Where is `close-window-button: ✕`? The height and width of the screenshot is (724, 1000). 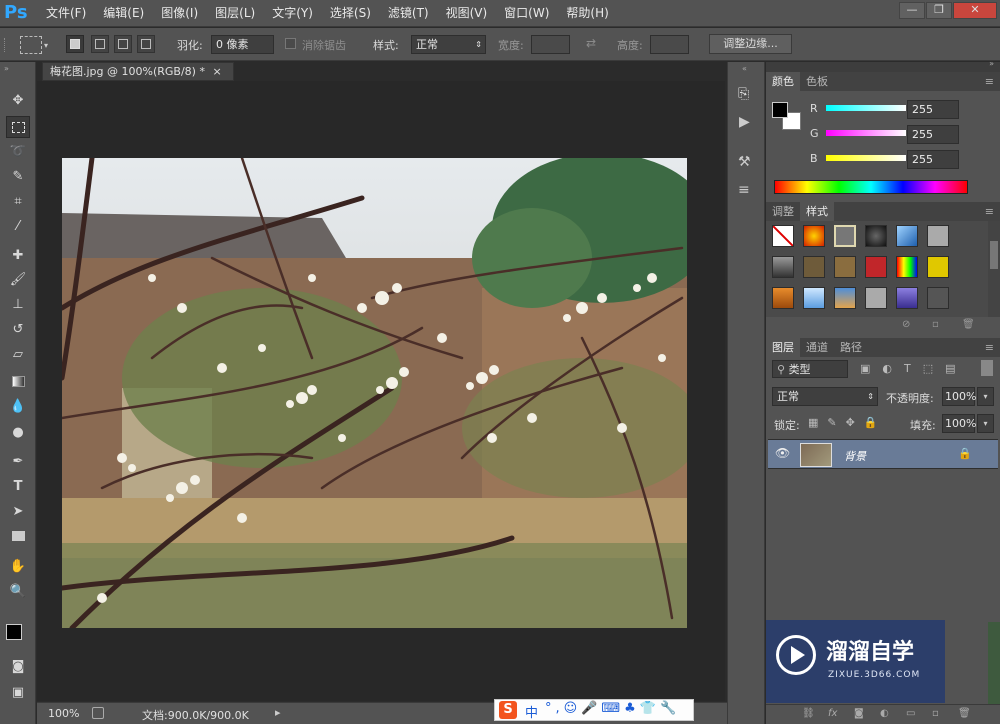
close-window-button: ✕ is located at coordinates (975, 10).